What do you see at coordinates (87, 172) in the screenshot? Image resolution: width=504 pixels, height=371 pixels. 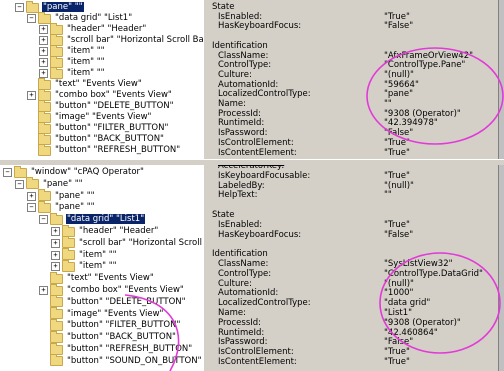 I see `tree-node-label: "window" "cPAQ Operator"` at bounding box center [87, 172].